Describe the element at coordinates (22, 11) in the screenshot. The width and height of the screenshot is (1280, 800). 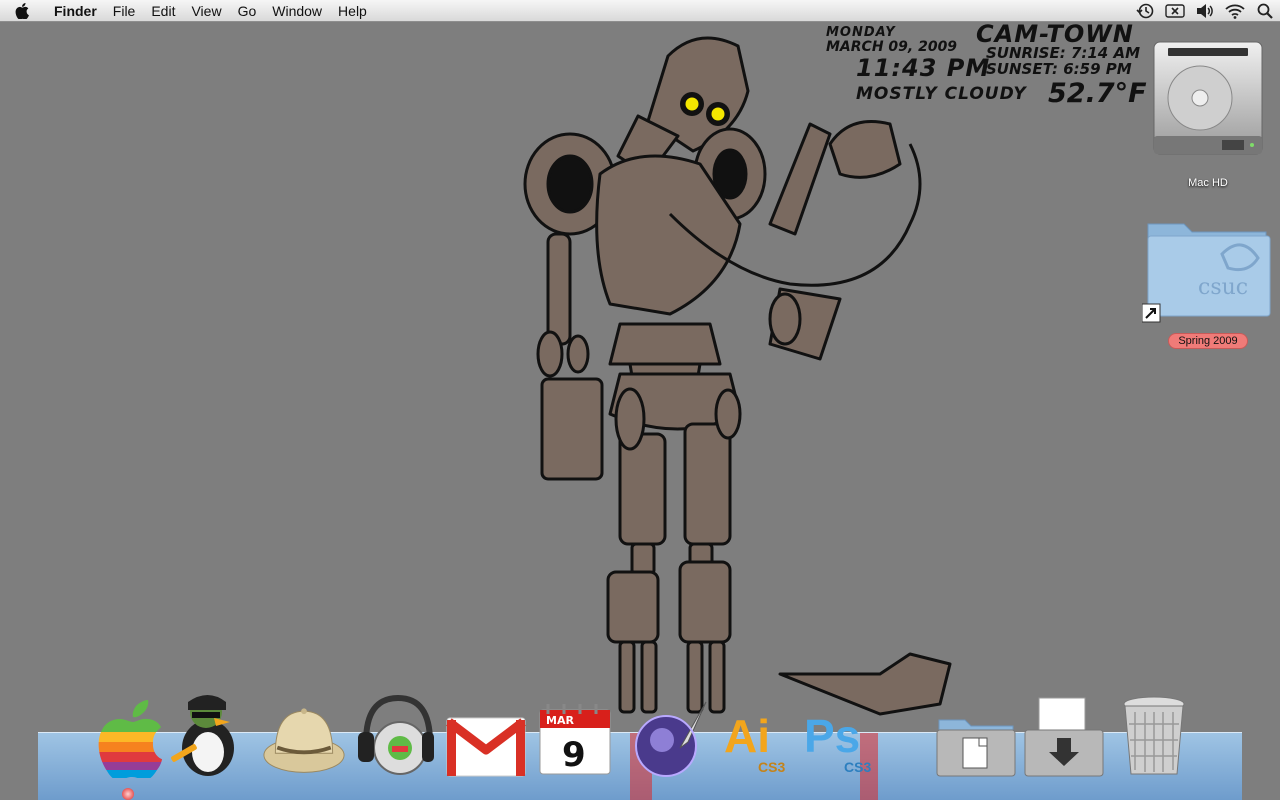
I see `apple-menu-icon` at that location.